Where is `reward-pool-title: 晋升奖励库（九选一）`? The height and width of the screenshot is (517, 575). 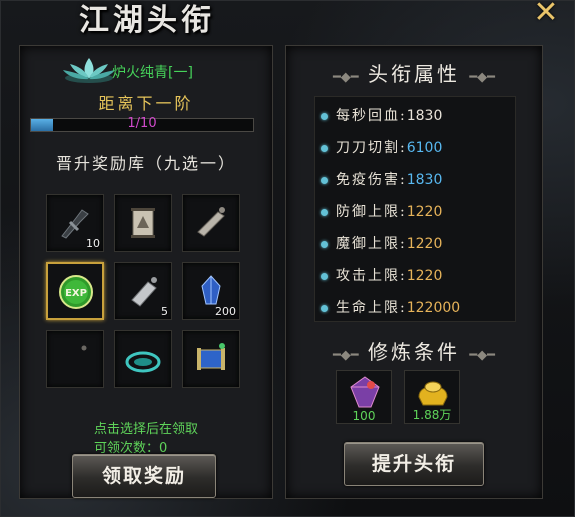
reward-pool-title: 晋升奖励库（九选一） is located at coordinates (145, 163).